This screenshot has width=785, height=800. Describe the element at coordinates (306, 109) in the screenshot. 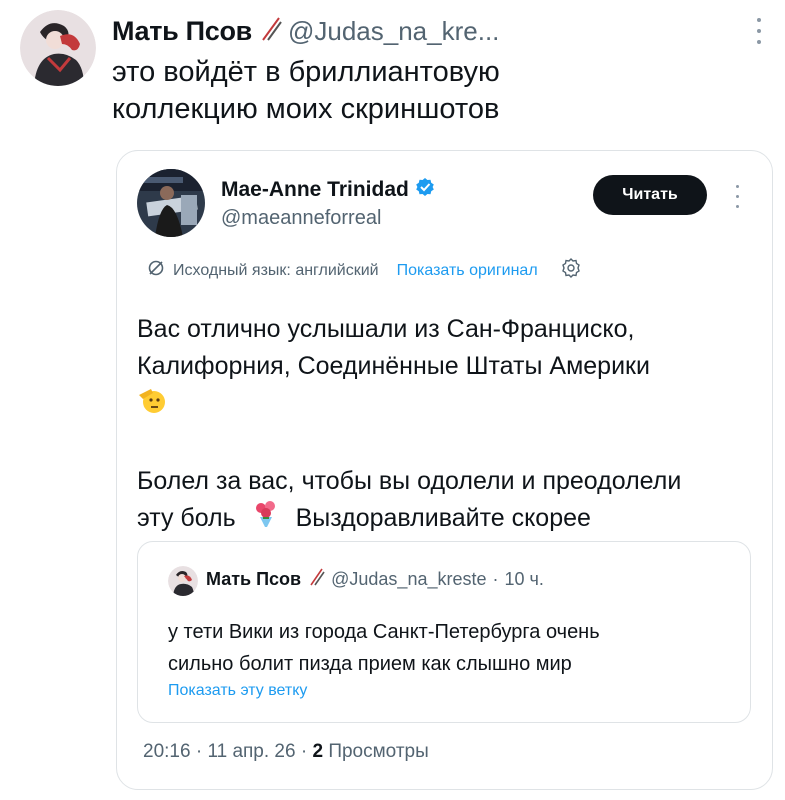

I see `post-text-line: коллекцию моих скриншотов` at that location.